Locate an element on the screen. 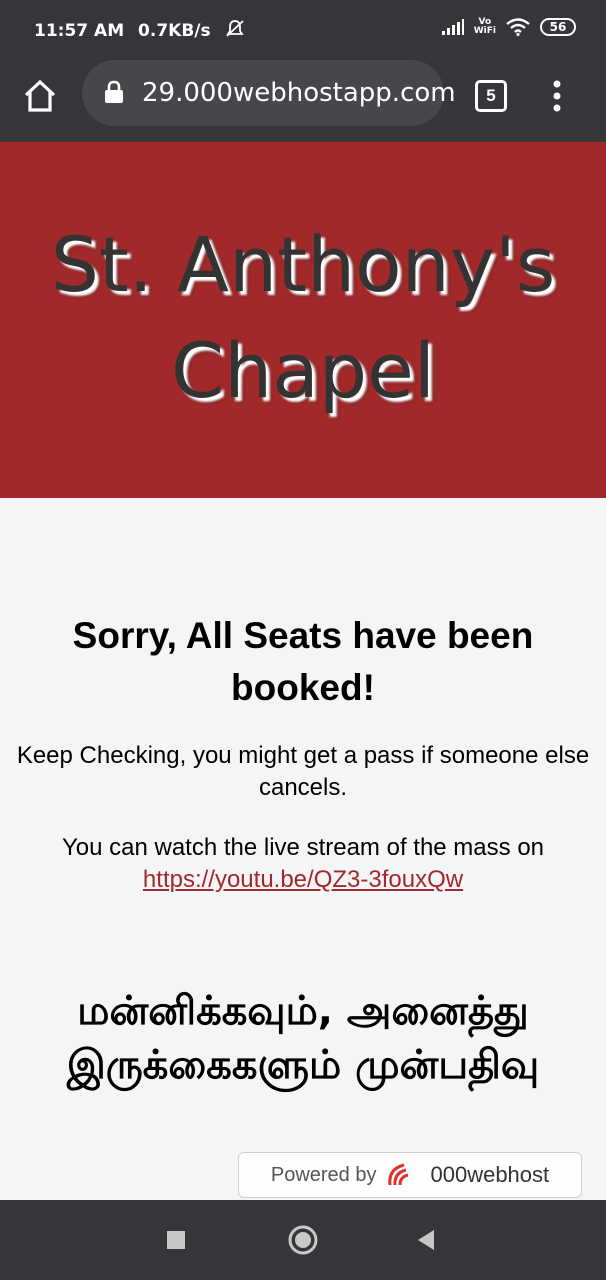 The height and width of the screenshot is (1280, 606). more-vert-icon is located at coordinates (557, 96).